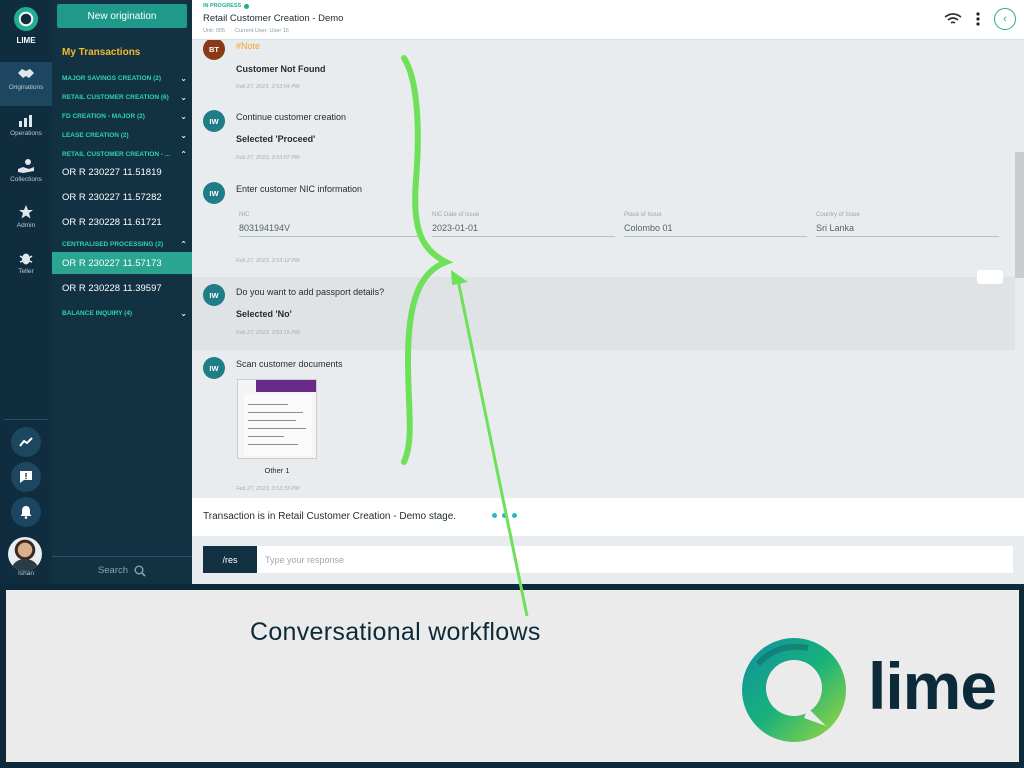 The image size is (1024, 768). Describe the element at coordinates (276, 139) in the screenshot. I see `message-body: Selected 'Proceed'` at that location.